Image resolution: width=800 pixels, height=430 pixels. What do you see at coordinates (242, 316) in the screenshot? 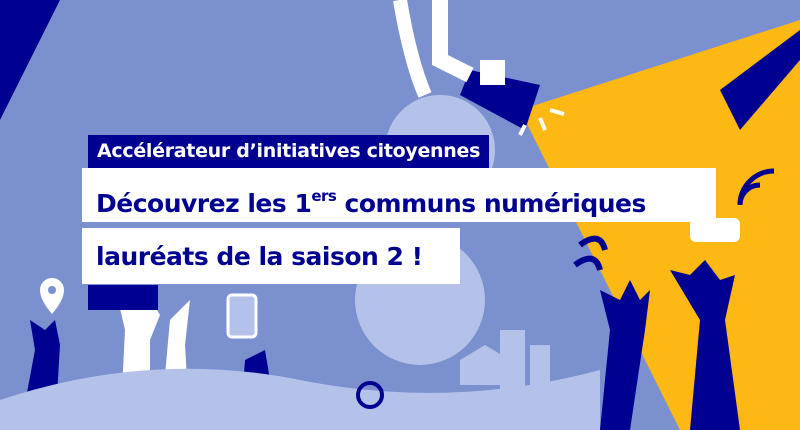
I see `smartphone-icon` at bounding box center [242, 316].